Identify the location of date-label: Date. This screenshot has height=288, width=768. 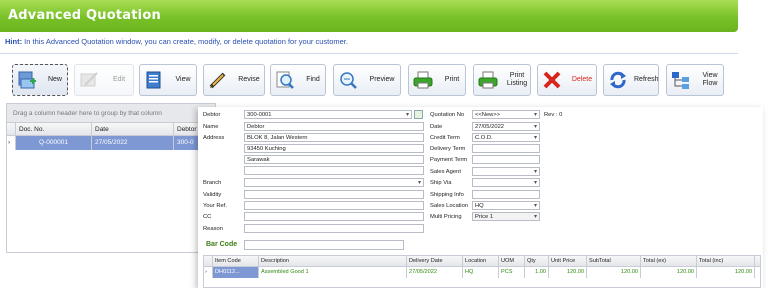
(436, 127).